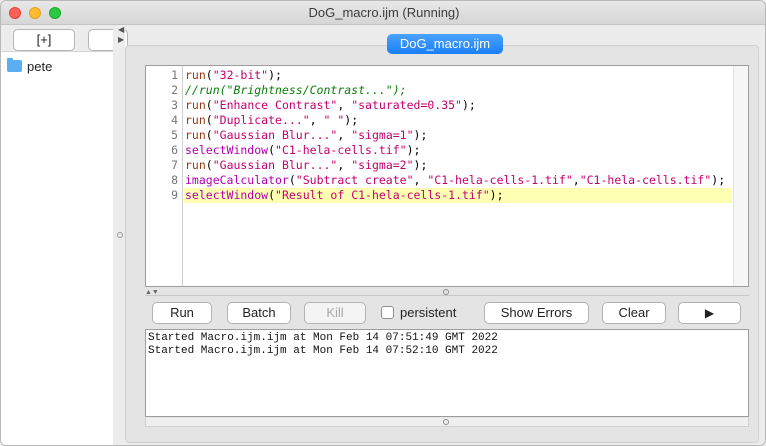 The width and height of the screenshot is (766, 446). I want to click on window-title: DoG_macro.ijm (Running), so click(384, 12).